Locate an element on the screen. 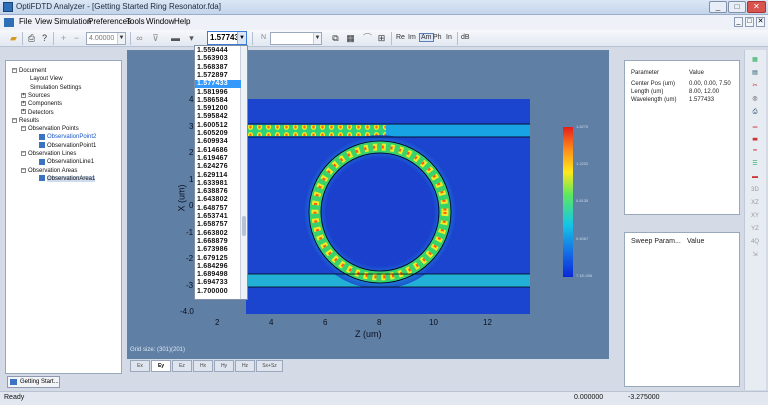 Image resolution: width=768 pixels, height=405 pixels. im-button: Im is located at coordinates (412, 37).